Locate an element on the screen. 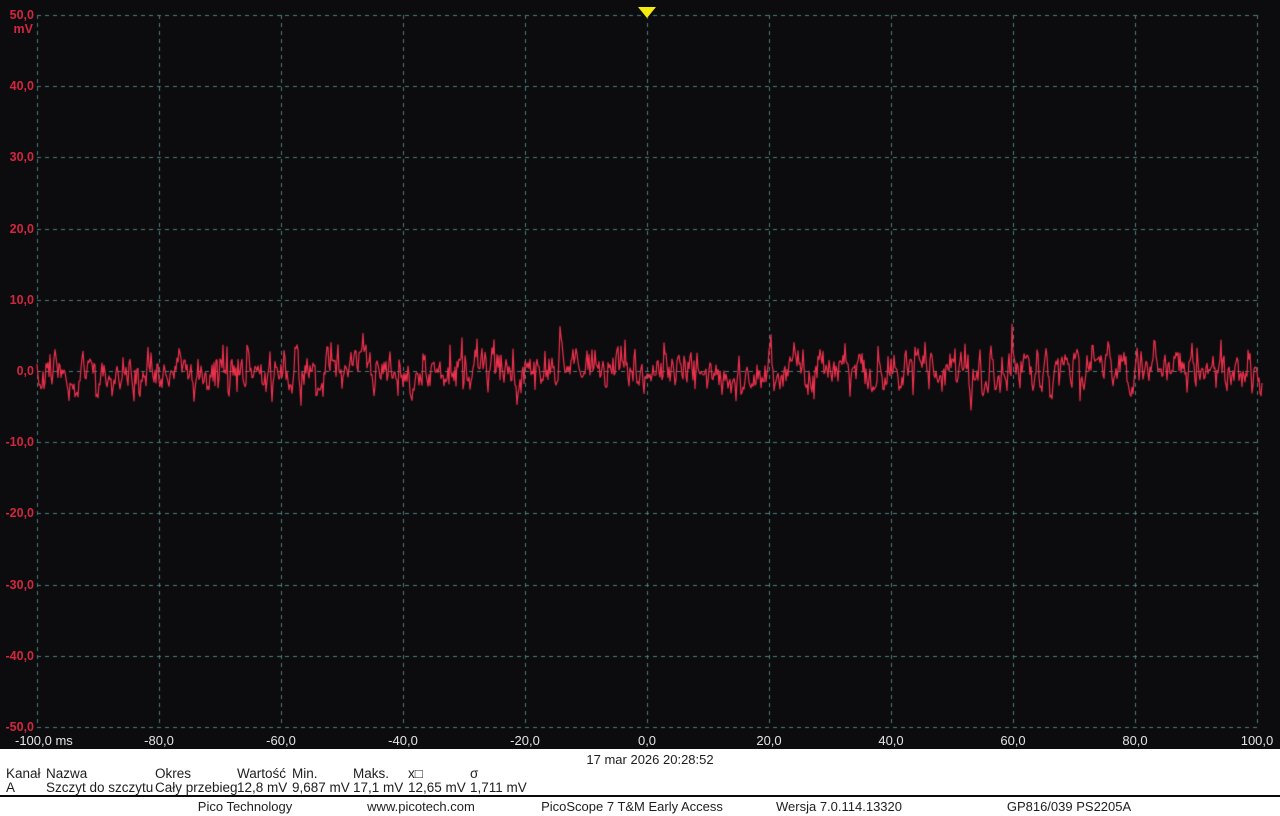  measurement-column-header: x□ is located at coordinates (415, 773).